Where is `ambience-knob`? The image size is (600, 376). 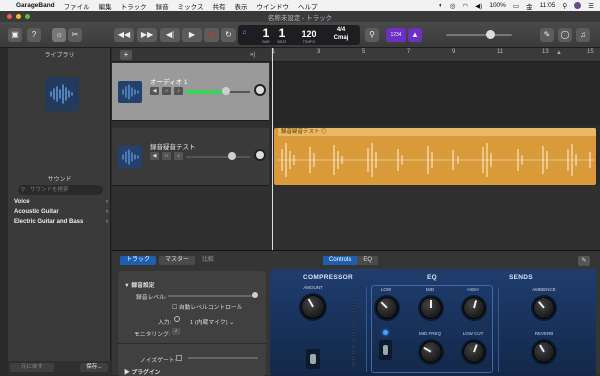
ambience-knob is located at coordinates (544, 308).